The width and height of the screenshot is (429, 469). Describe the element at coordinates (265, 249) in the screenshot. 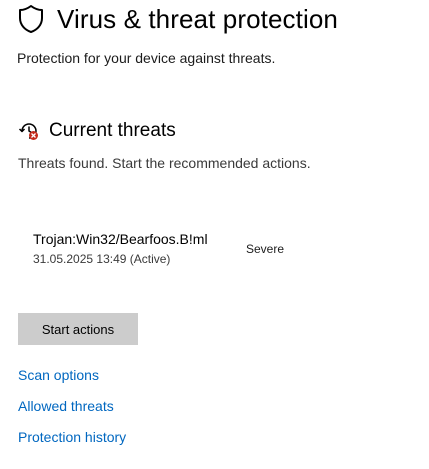

I see `threat-severity: Severe` at that location.